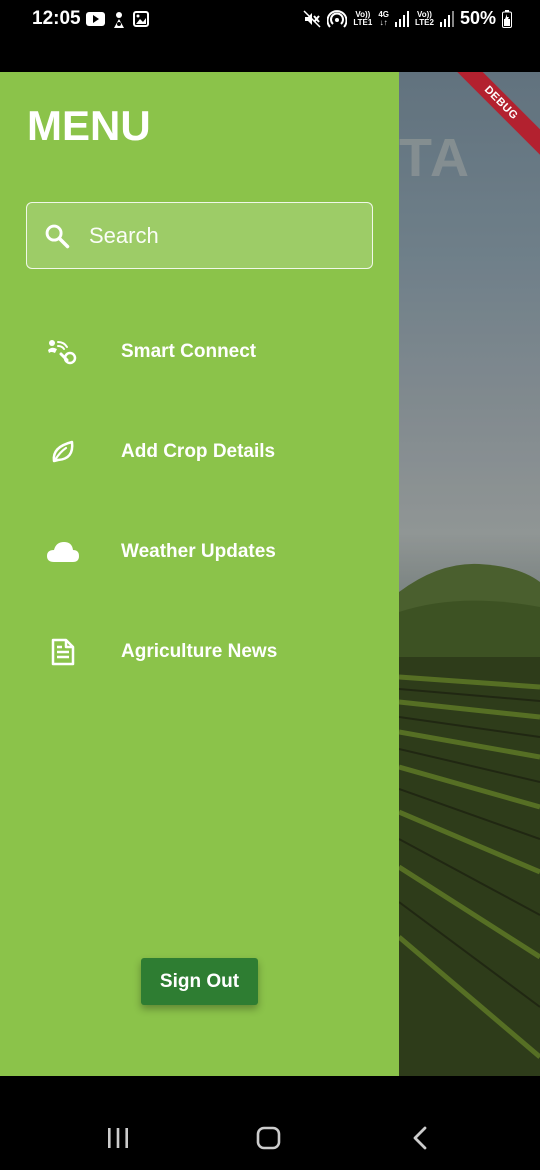  Describe the element at coordinates (269, 1138) in the screenshot. I see `home-icon` at that location.